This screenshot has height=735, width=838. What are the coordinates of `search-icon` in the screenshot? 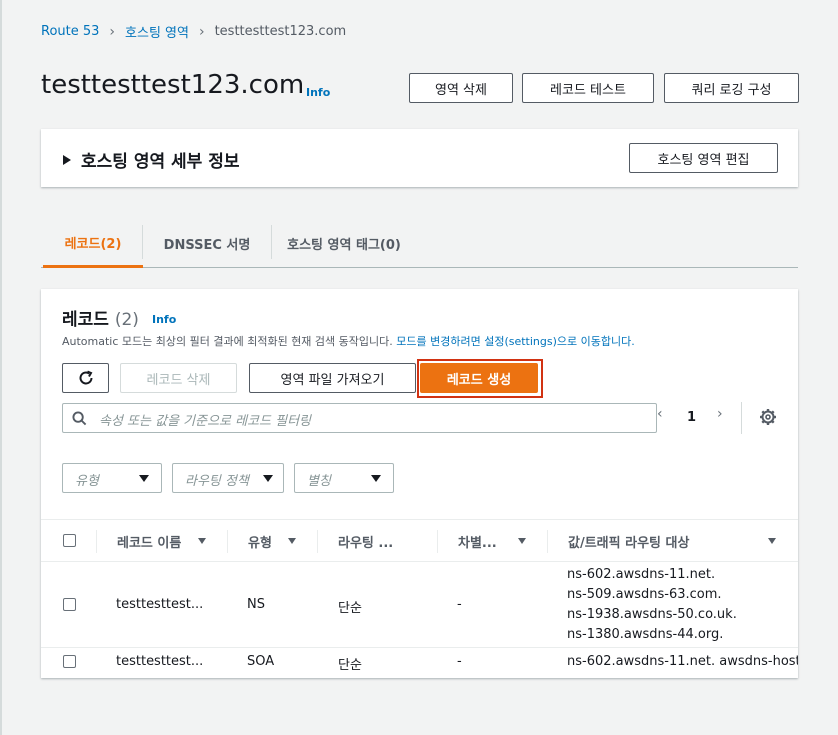 It's located at (79, 418).